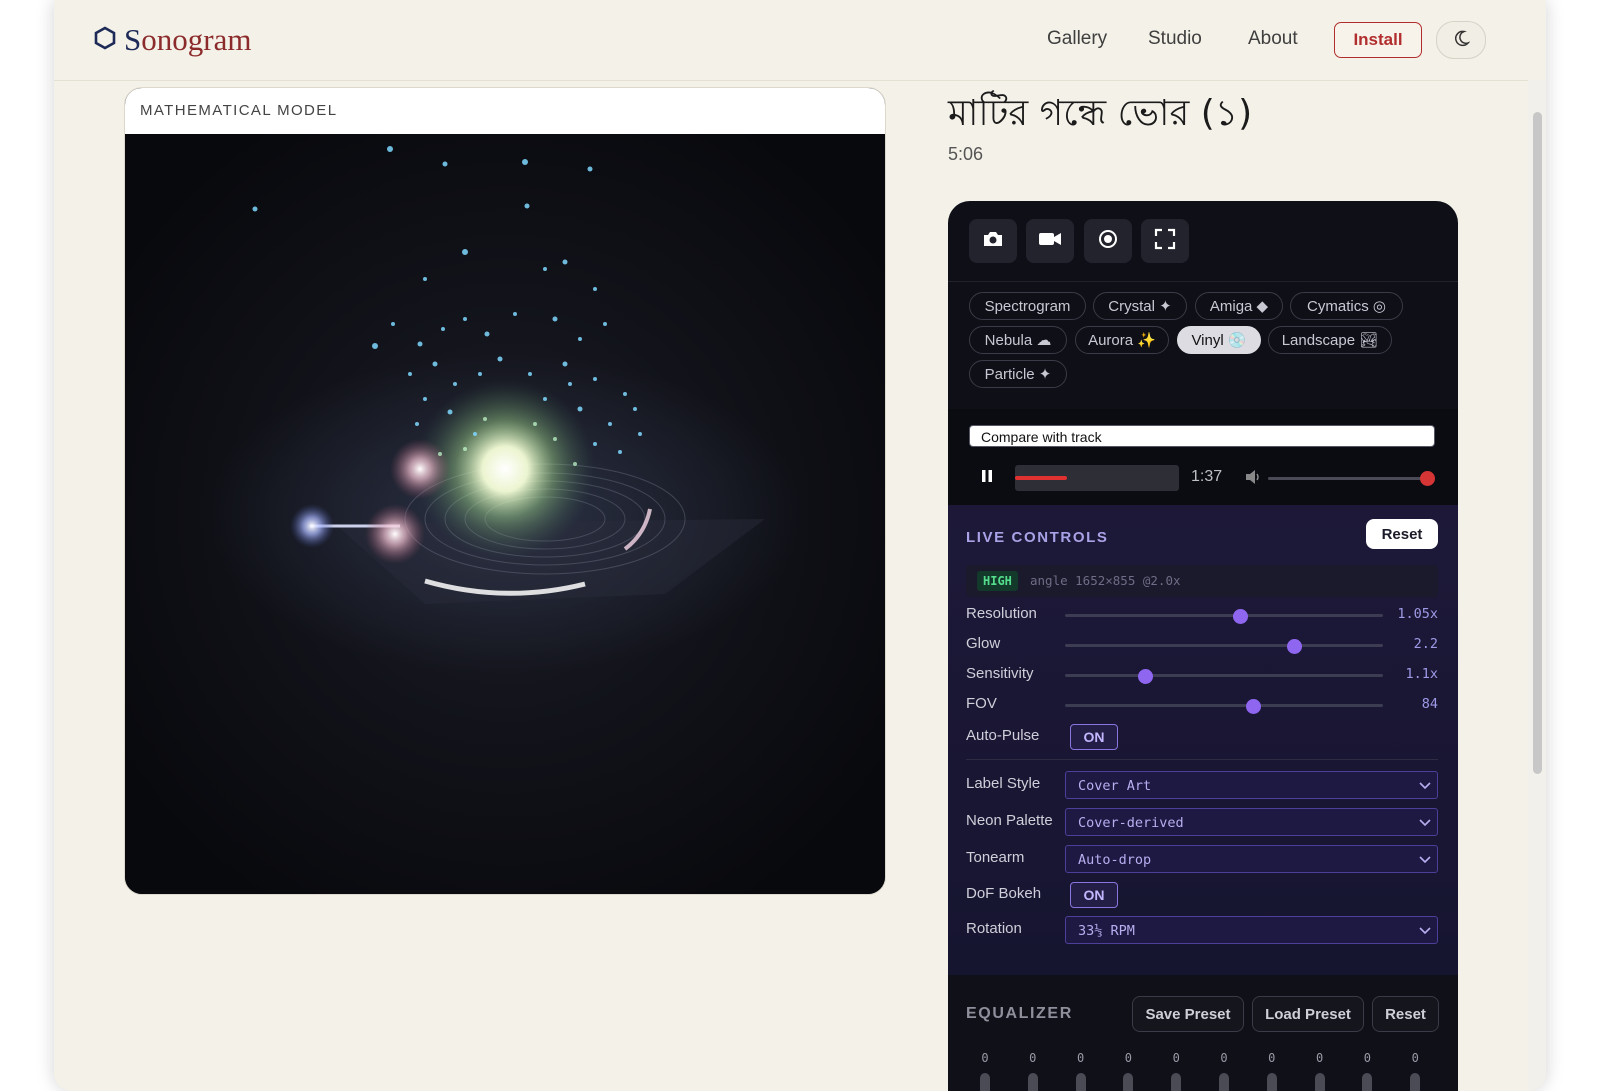 This screenshot has width=1600, height=1091. Describe the element at coordinates (1094, 737) in the screenshot. I see `auto-pulse-toggle: ON` at that location.